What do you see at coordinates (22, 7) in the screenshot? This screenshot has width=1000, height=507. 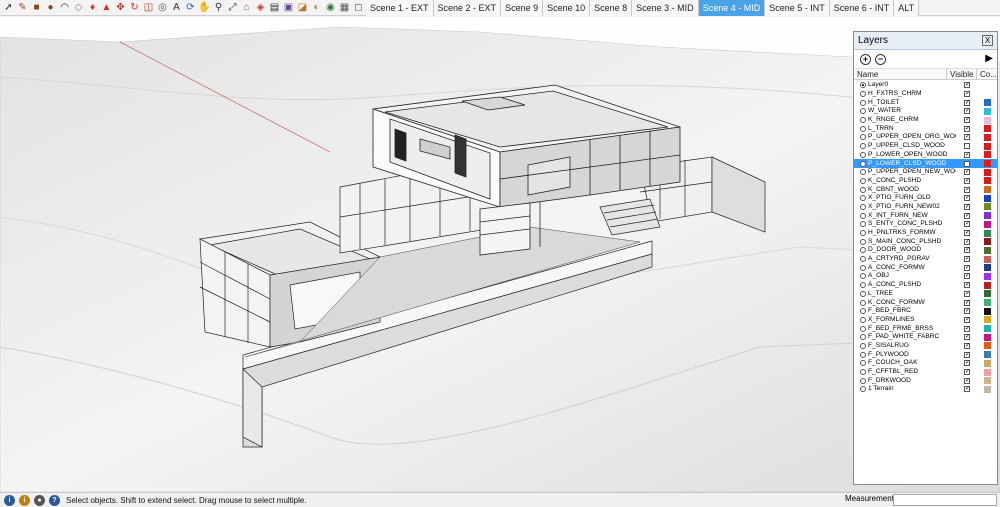 I see `pencil-line-icon: ✎` at bounding box center [22, 7].